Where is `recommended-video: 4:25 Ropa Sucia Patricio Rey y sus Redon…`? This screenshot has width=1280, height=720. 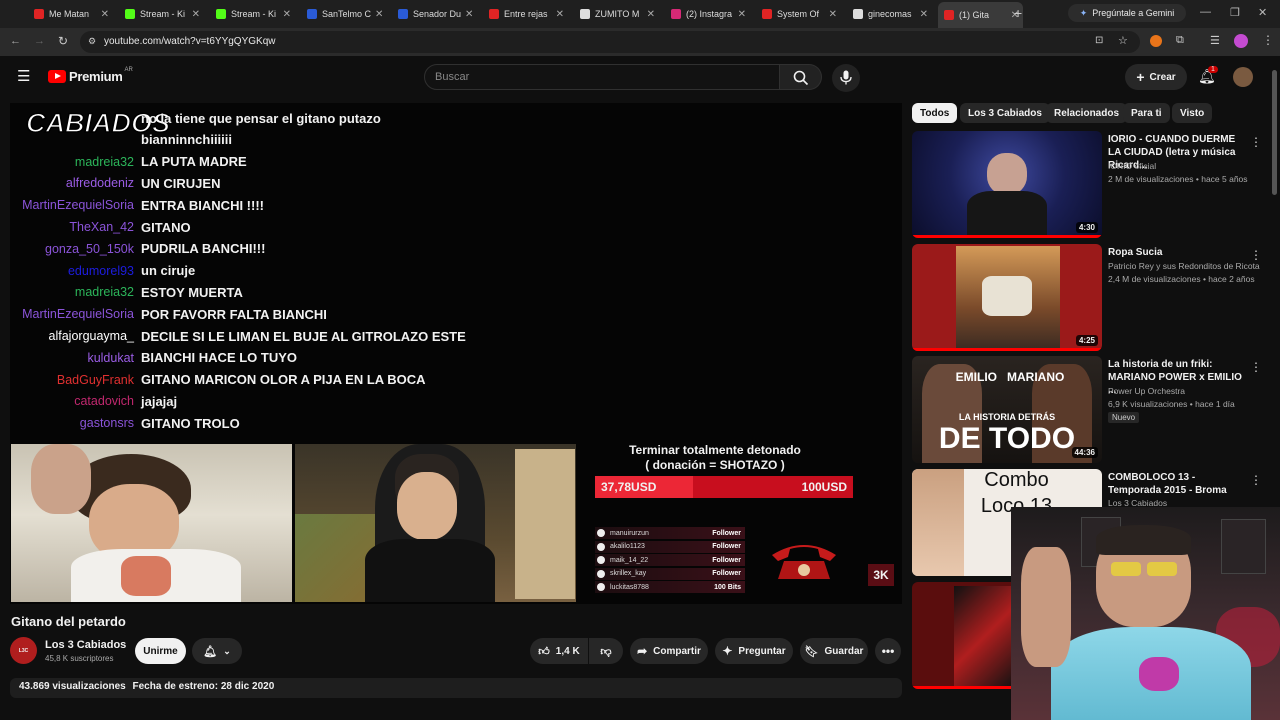
recommended-video: 4:25 Ropa Sucia Patricio Rey y sus Redon… is located at coordinates (1091, 298).